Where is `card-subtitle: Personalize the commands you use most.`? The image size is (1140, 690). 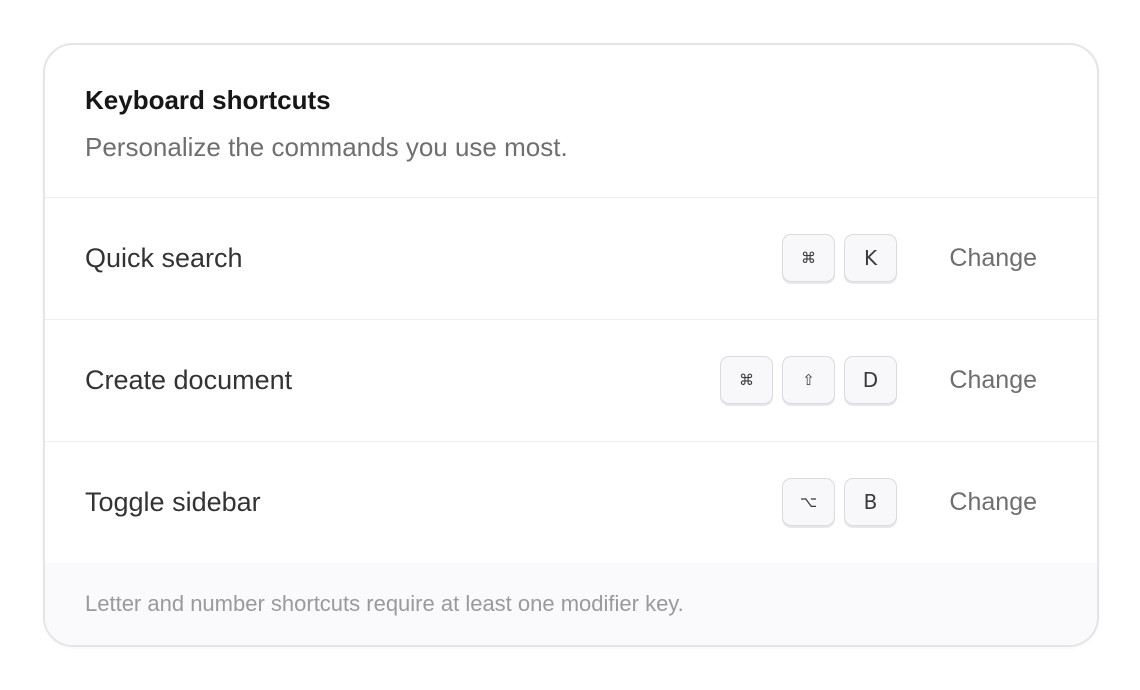 card-subtitle: Personalize the commands you use most. is located at coordinates (326, 147).